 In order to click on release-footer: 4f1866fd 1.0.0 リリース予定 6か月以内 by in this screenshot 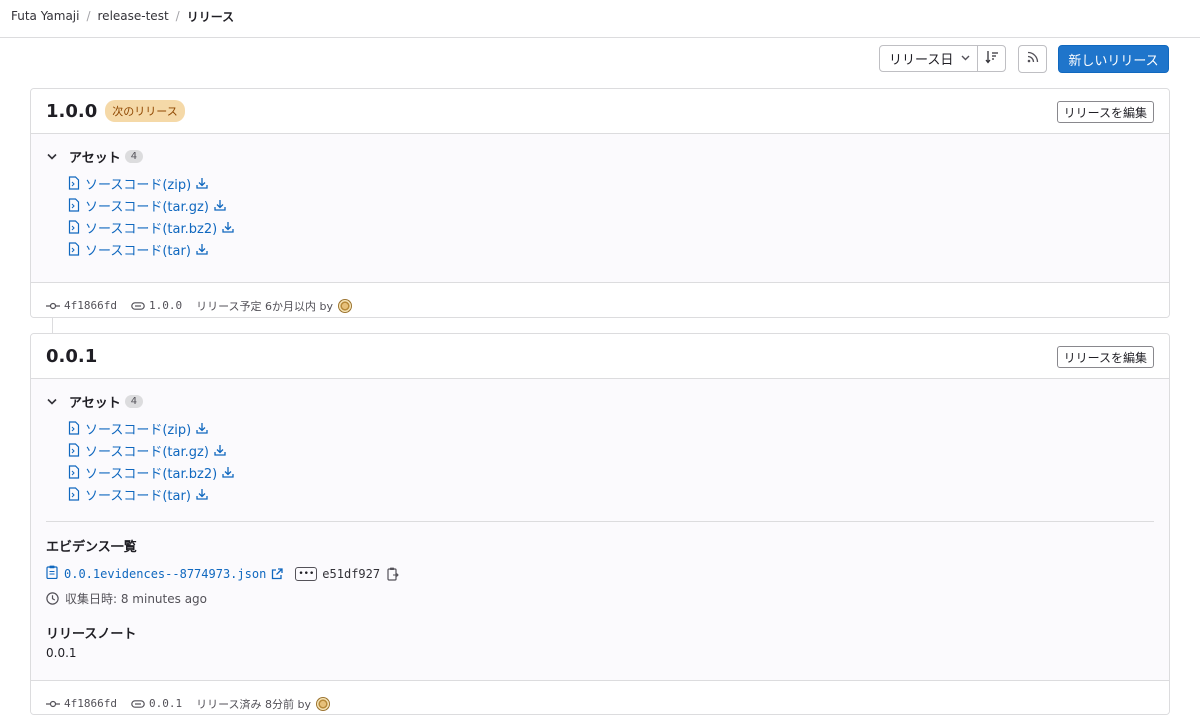, I will do `click(600, 299)`.